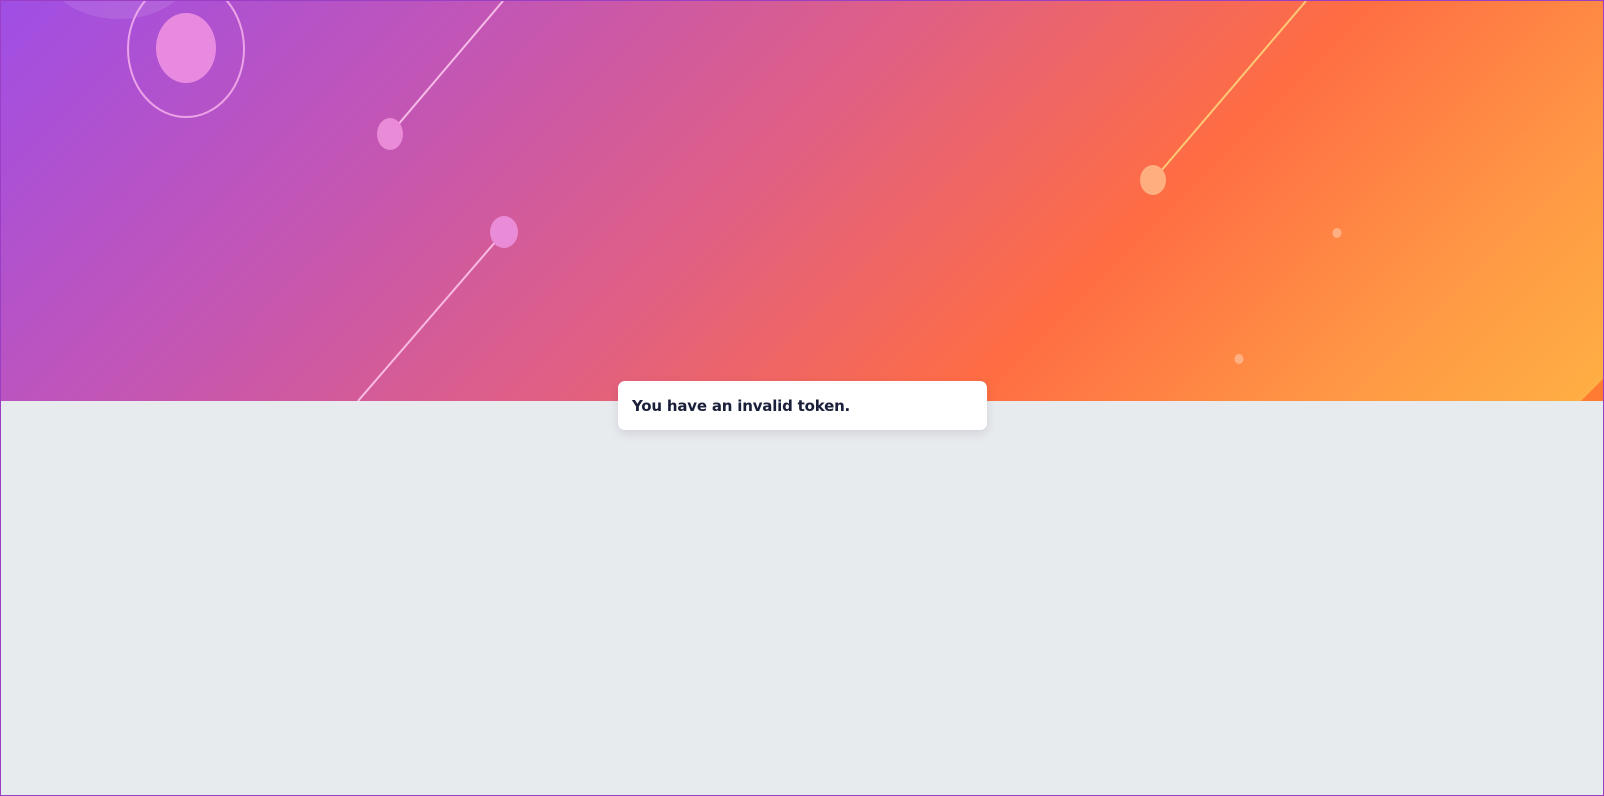 The width and height of the screenshot is (1604, 796). What do you see at coordinates (741, 405) in the screenshot?
I see `invalid-token-message: You have an invalid token.` at bounding box center [741, 405].